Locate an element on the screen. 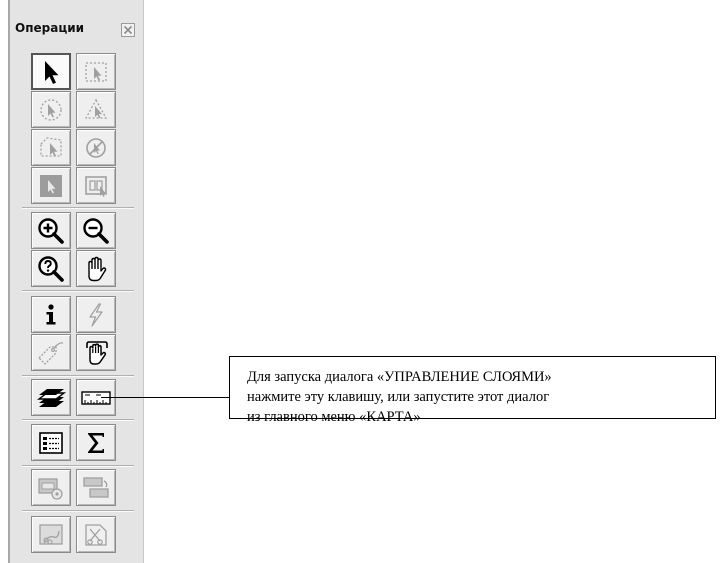 The image size is (721, 563). change-view-button is located at coordinates (51, 268).